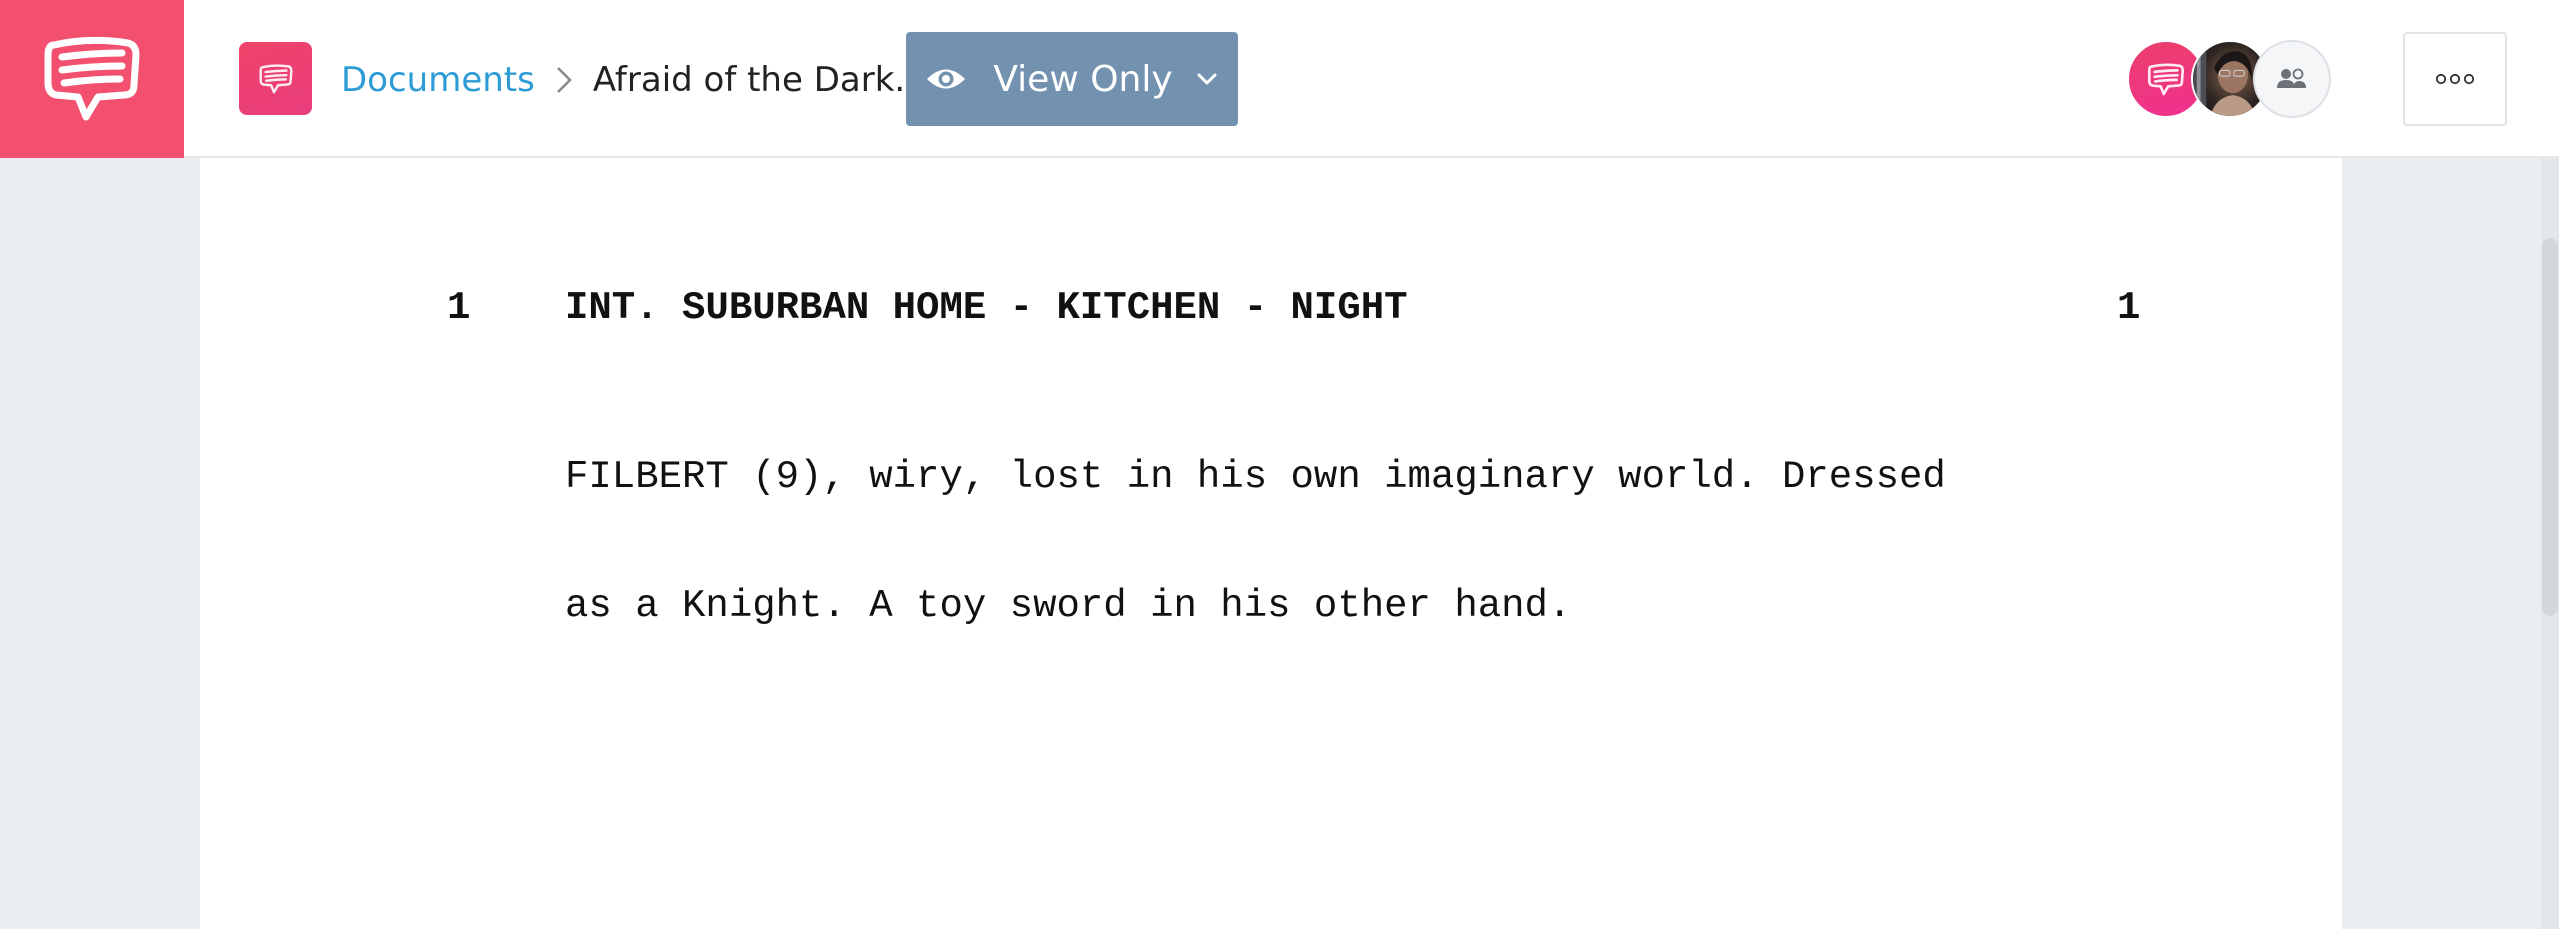 Image resolution: width=2559 pixels, height=929 pixels. What do you see at coordinates (1083, 79) in the screenshot?
I see `view-mode-label: View Only` at bounding box center [1083, 79].